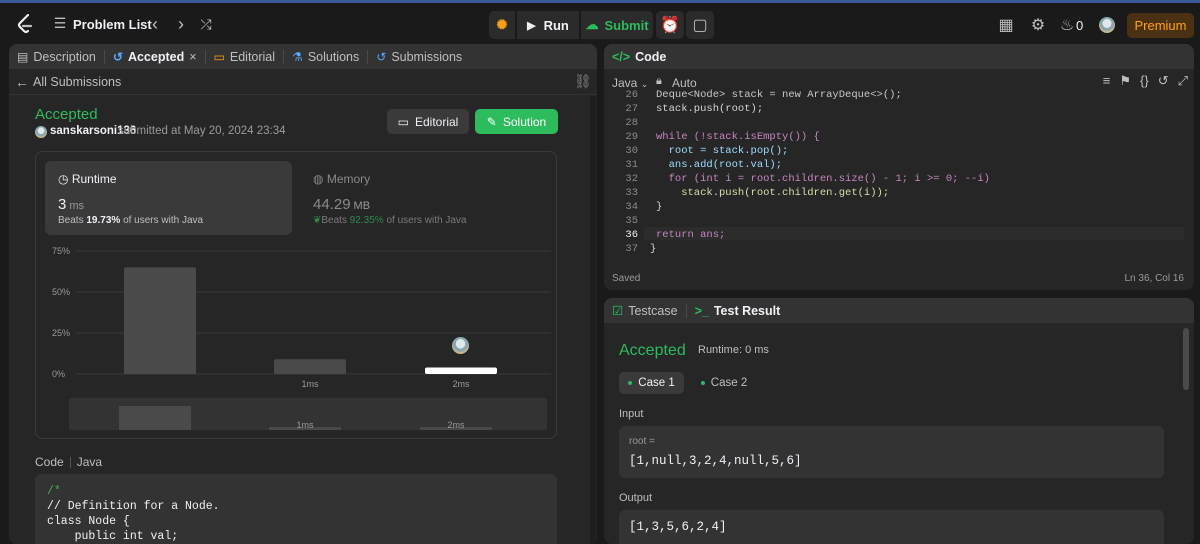  What do you see at coordinates (202, 131) in the screenshot?
I see `submitted-time: submitted at May 20, 2024 23:34` at bounding box center [202, 131].